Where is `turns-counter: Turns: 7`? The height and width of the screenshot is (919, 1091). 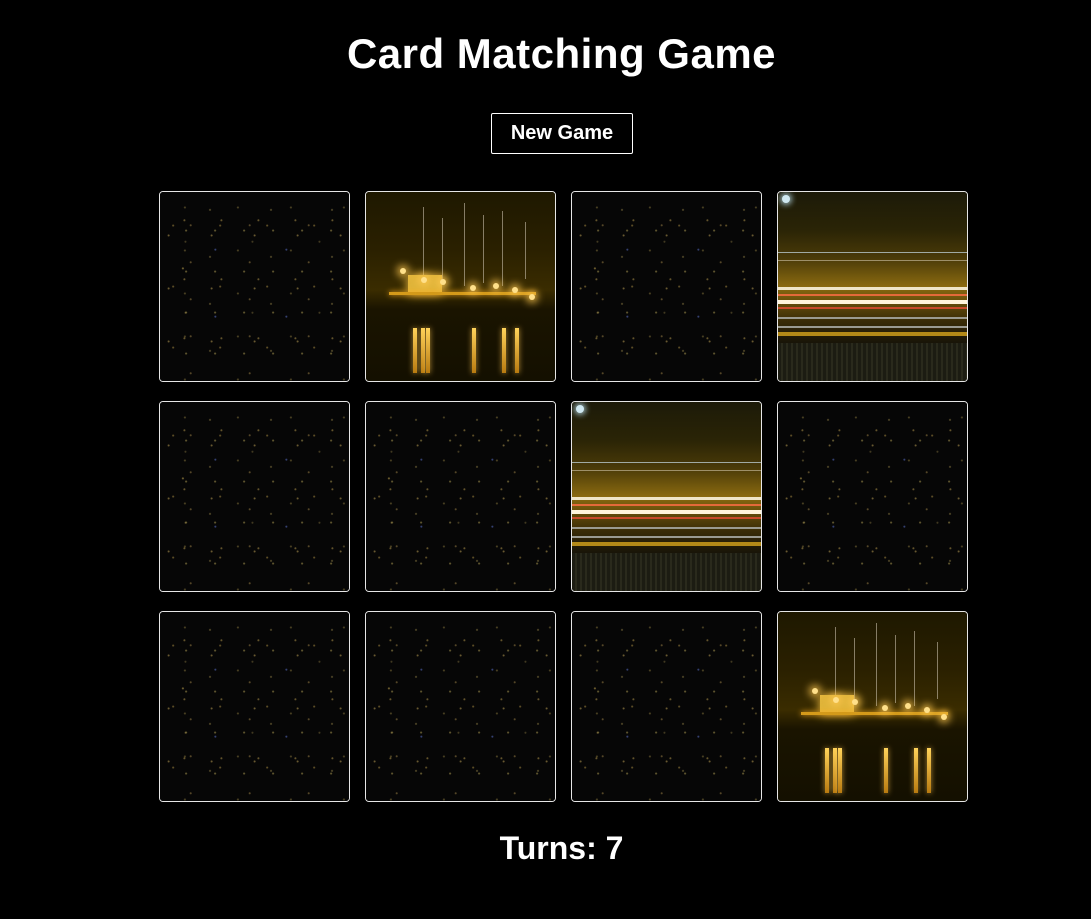
turns-counter: Turns: 7 is located at coordinates (545, 848).